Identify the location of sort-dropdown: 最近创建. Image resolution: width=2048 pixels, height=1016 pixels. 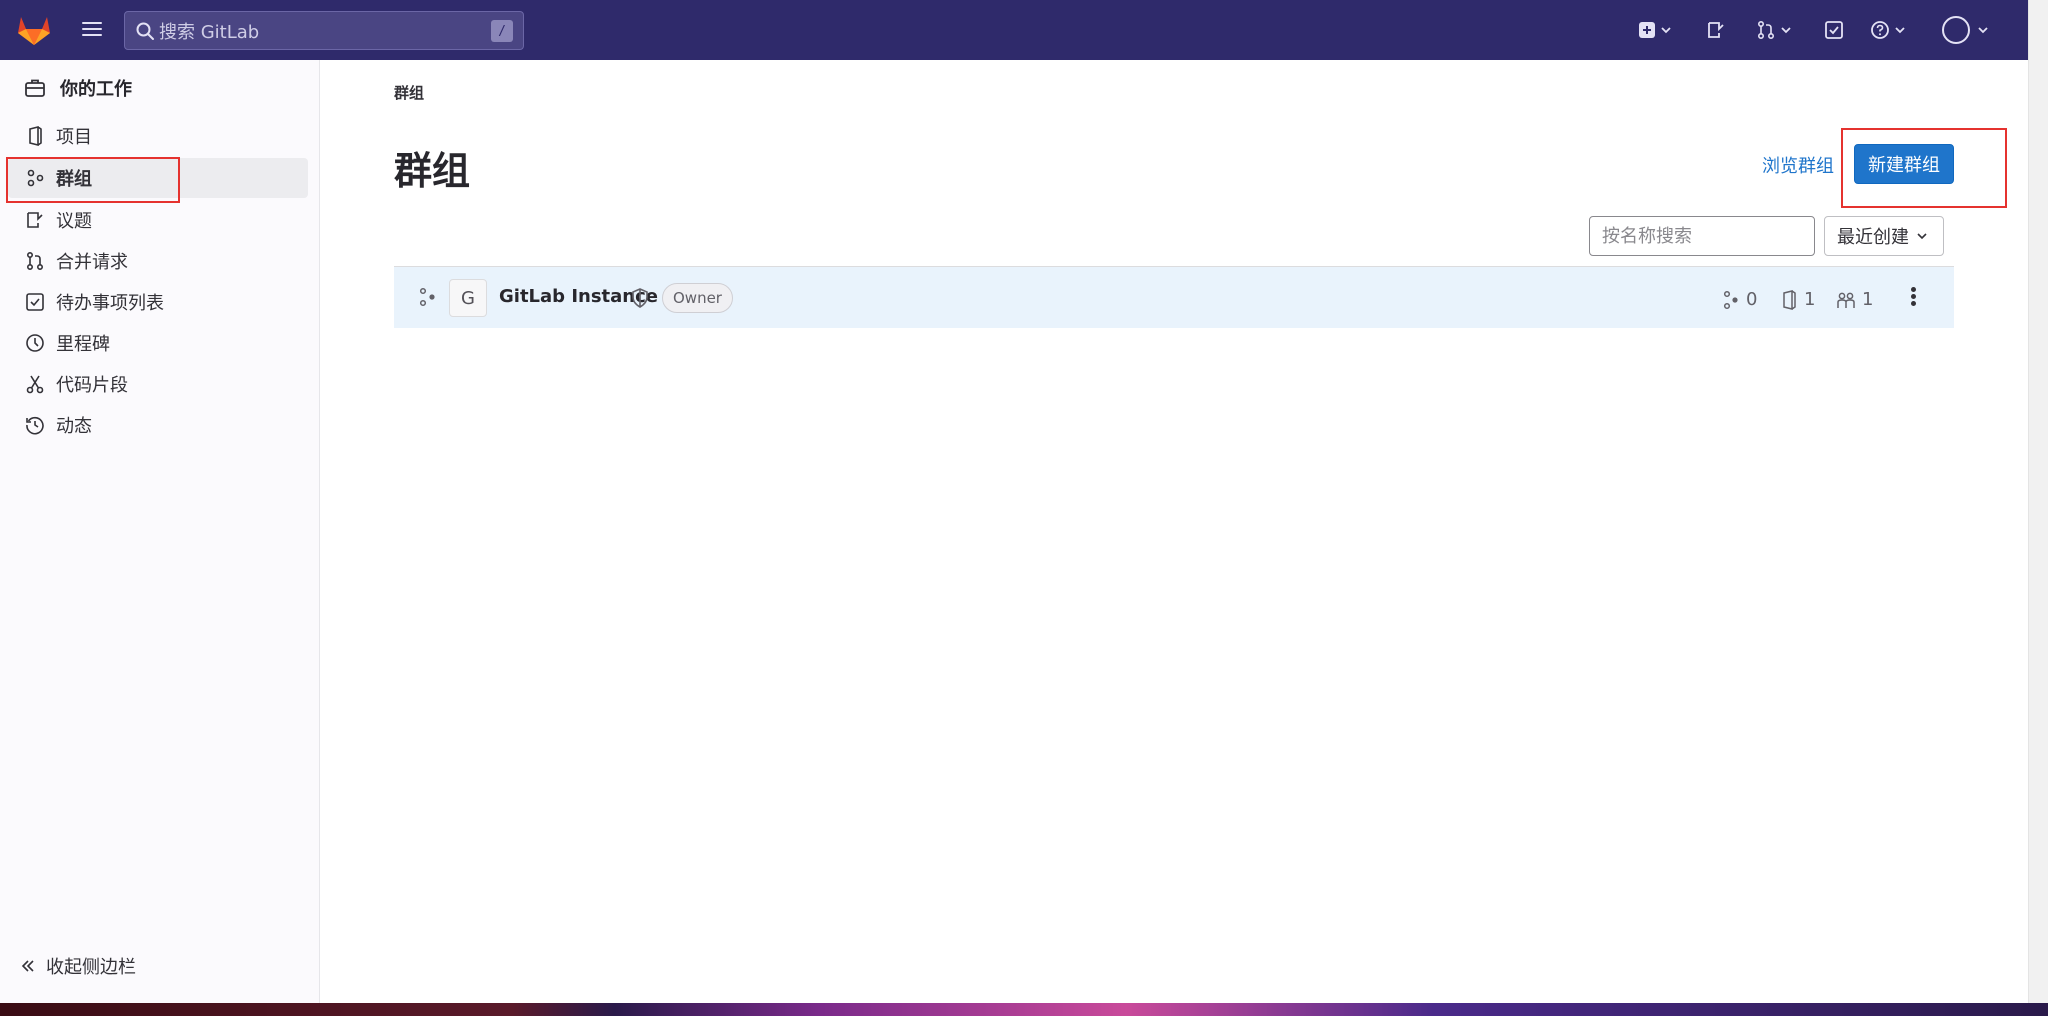
(1884, 236).